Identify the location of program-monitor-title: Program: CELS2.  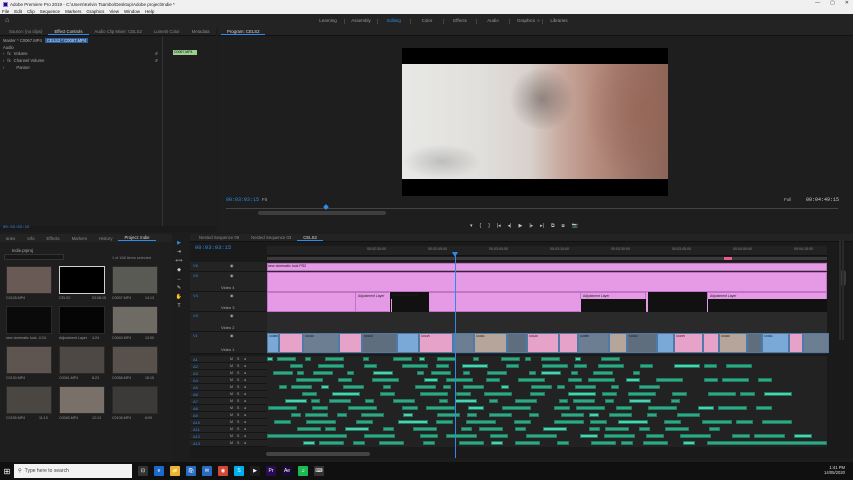
(243, 32).